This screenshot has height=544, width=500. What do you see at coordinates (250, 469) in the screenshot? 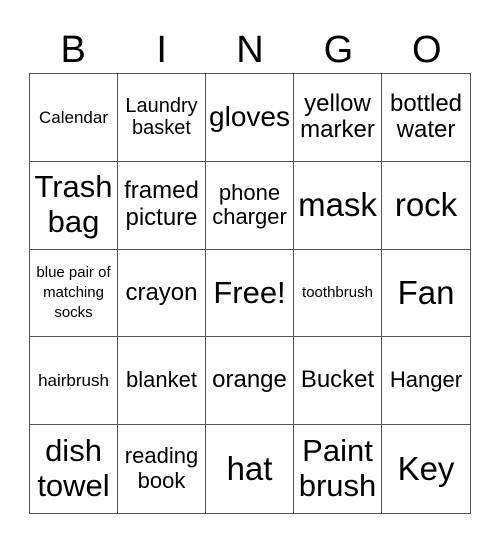
I see `bingo-cell: hat` at bounding box center [250, 469].